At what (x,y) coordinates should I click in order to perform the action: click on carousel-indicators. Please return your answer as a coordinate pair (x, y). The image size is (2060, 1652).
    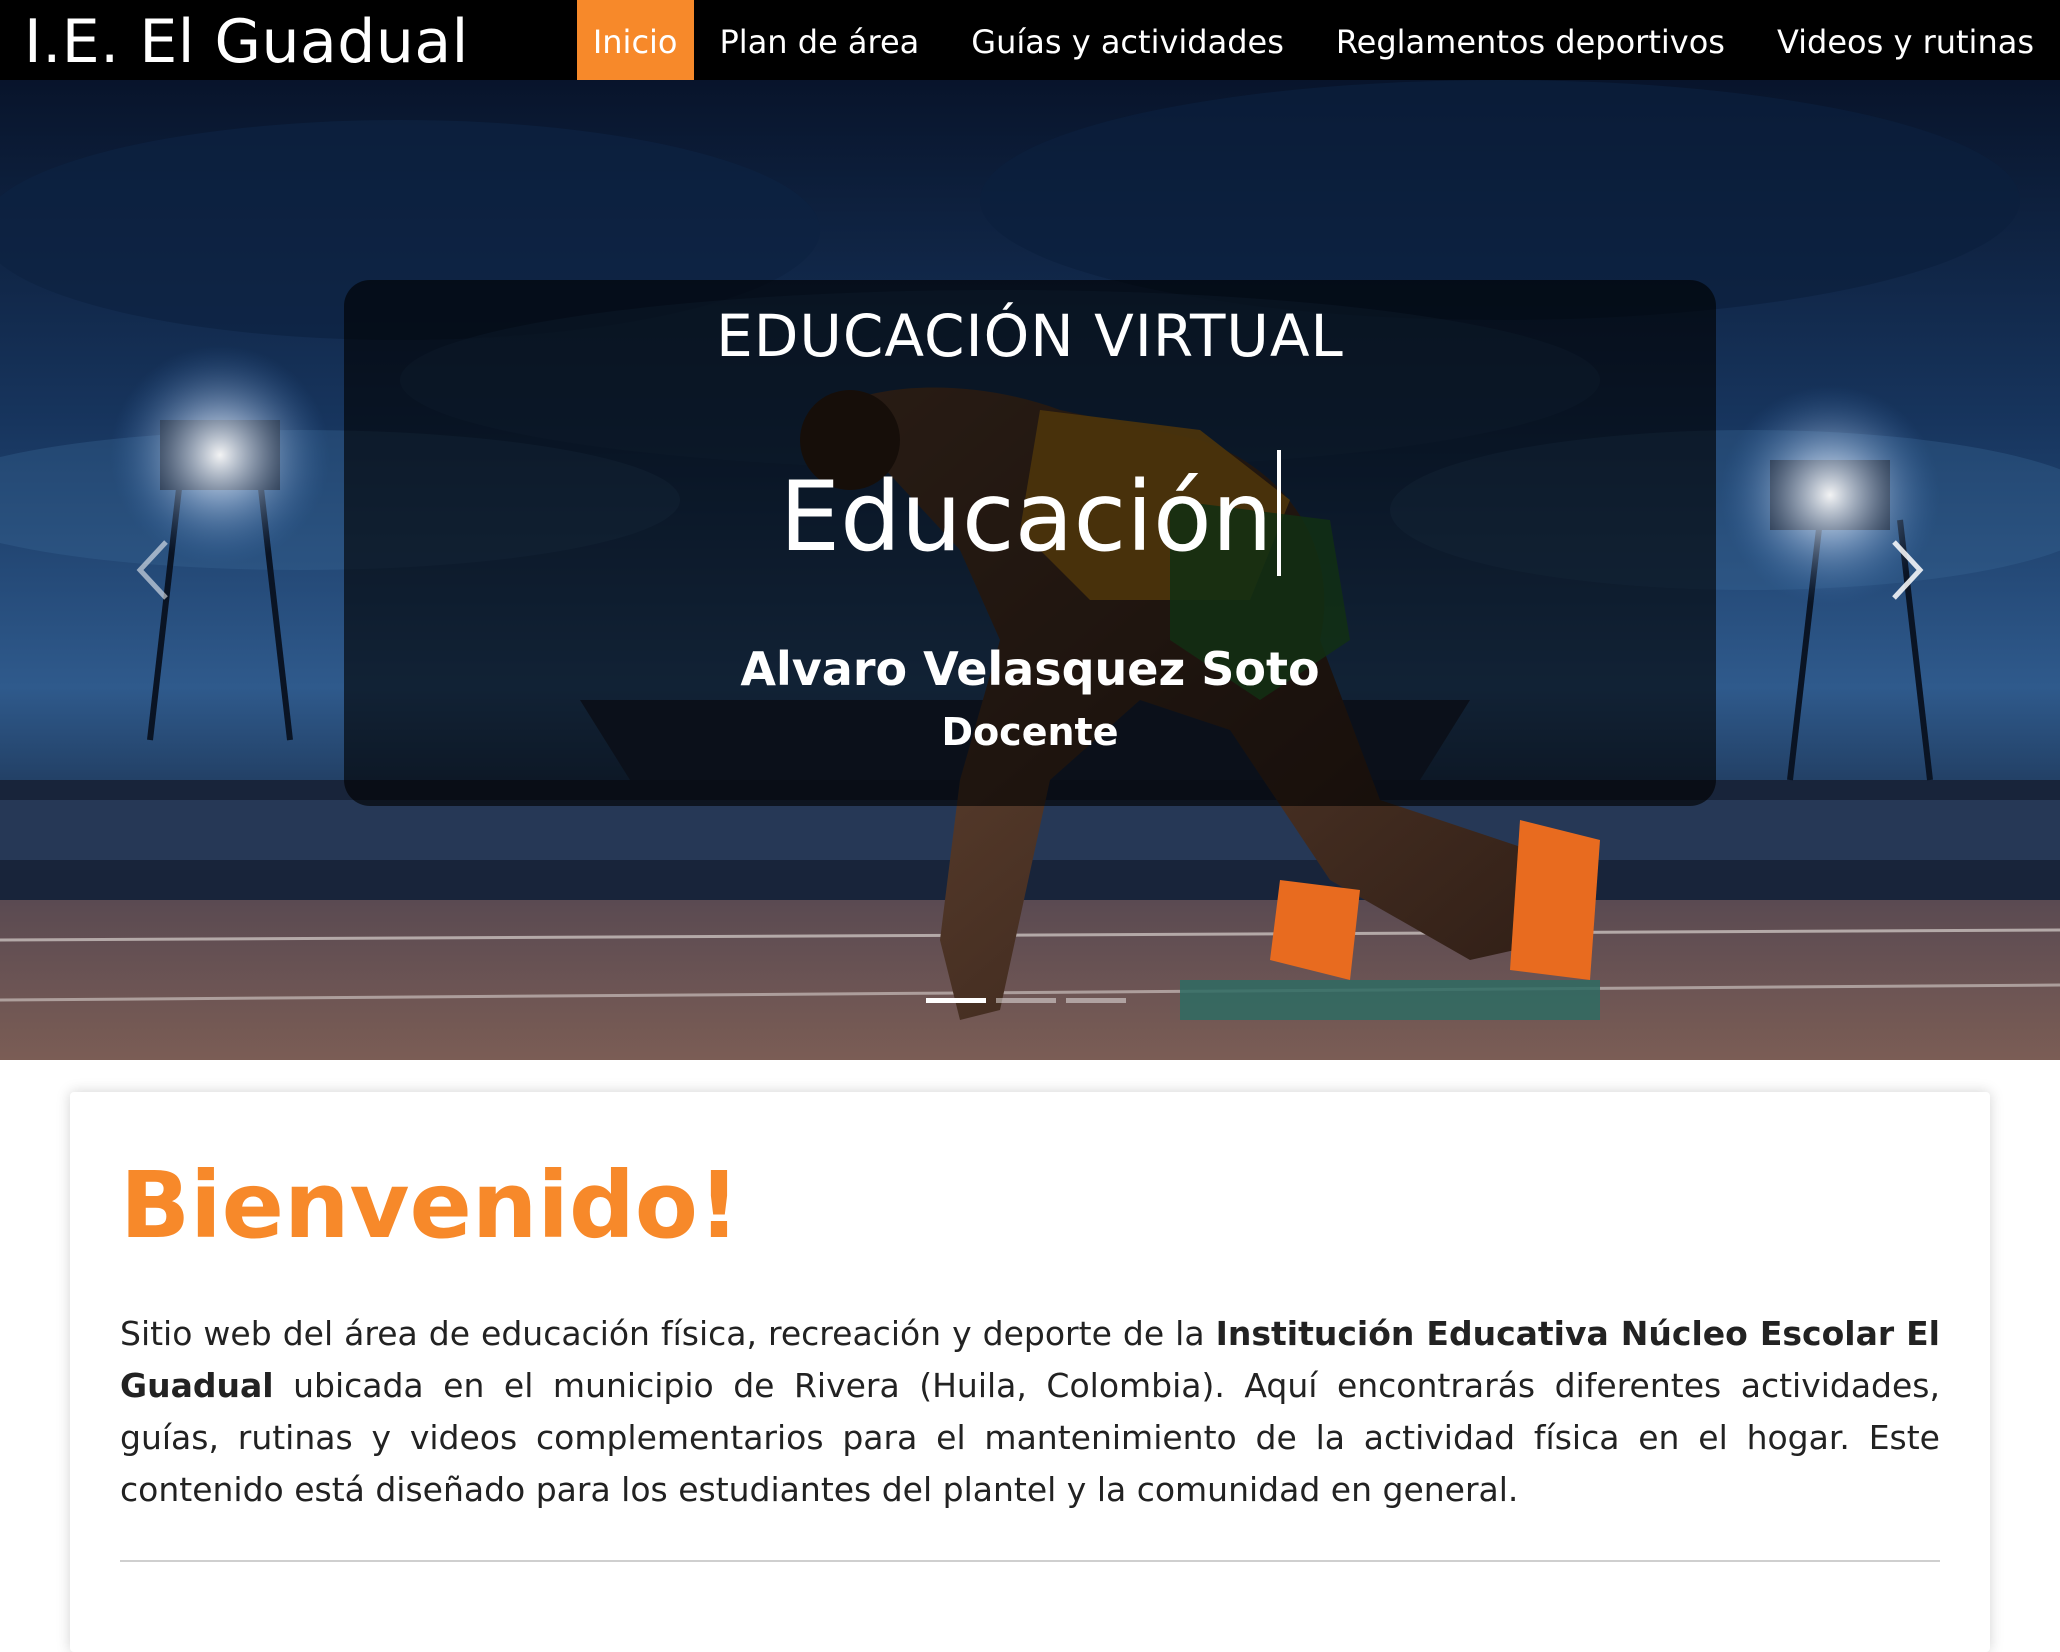
    Looking at the image, I should click on (1026, 1000).